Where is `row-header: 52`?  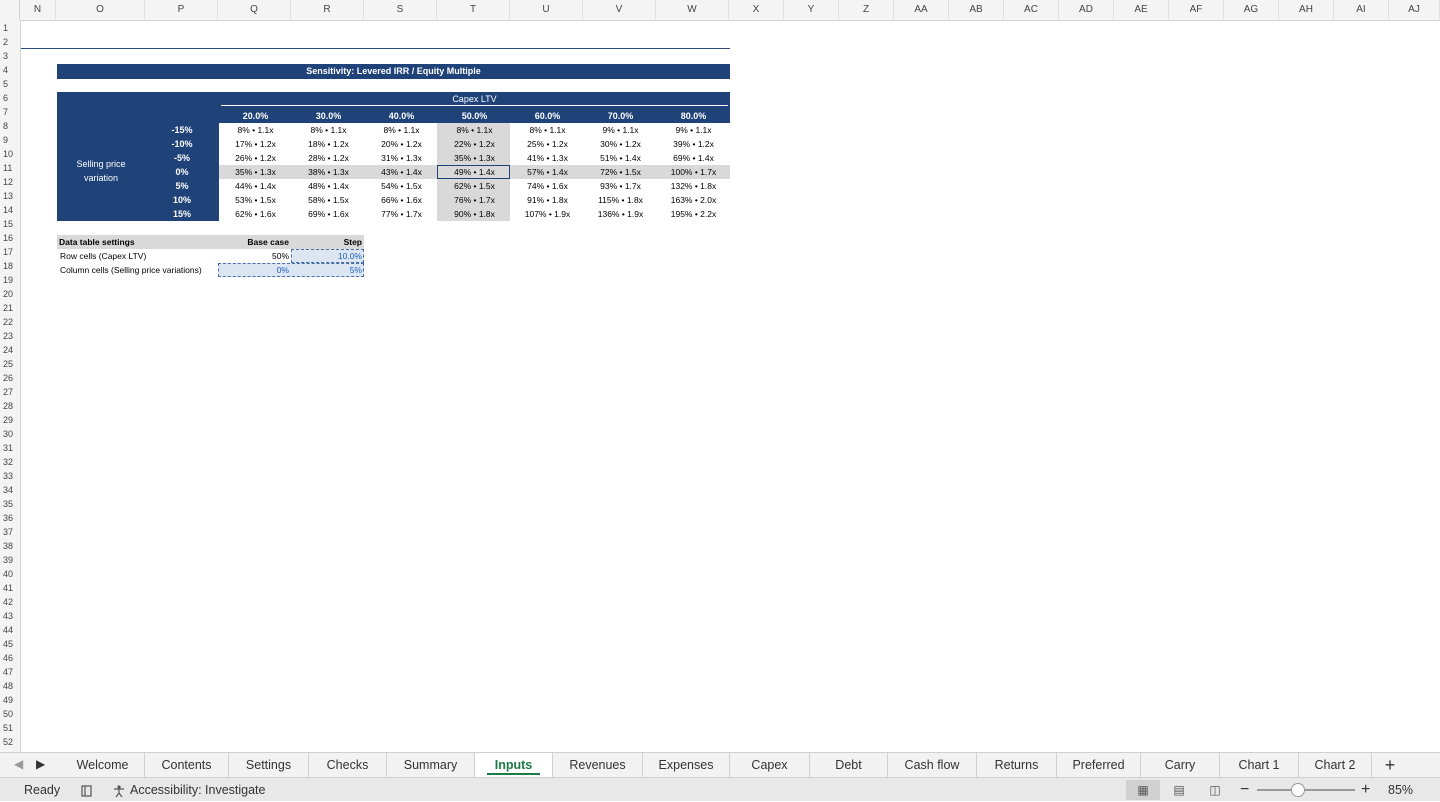 row-header: 52 is located at coordinates (10, 742).